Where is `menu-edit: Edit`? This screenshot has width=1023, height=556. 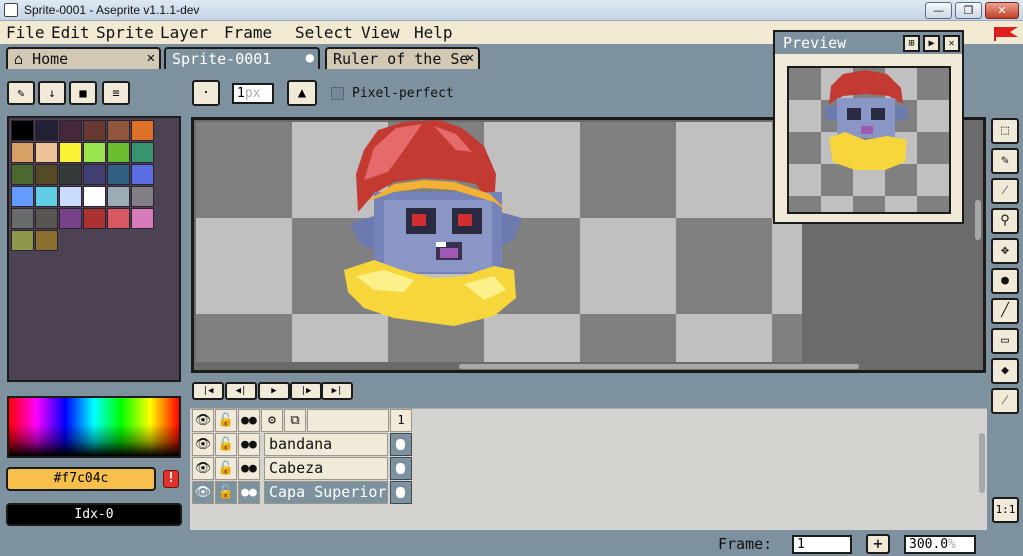
menu-edit: Edit is located at coordinates (70, 32).